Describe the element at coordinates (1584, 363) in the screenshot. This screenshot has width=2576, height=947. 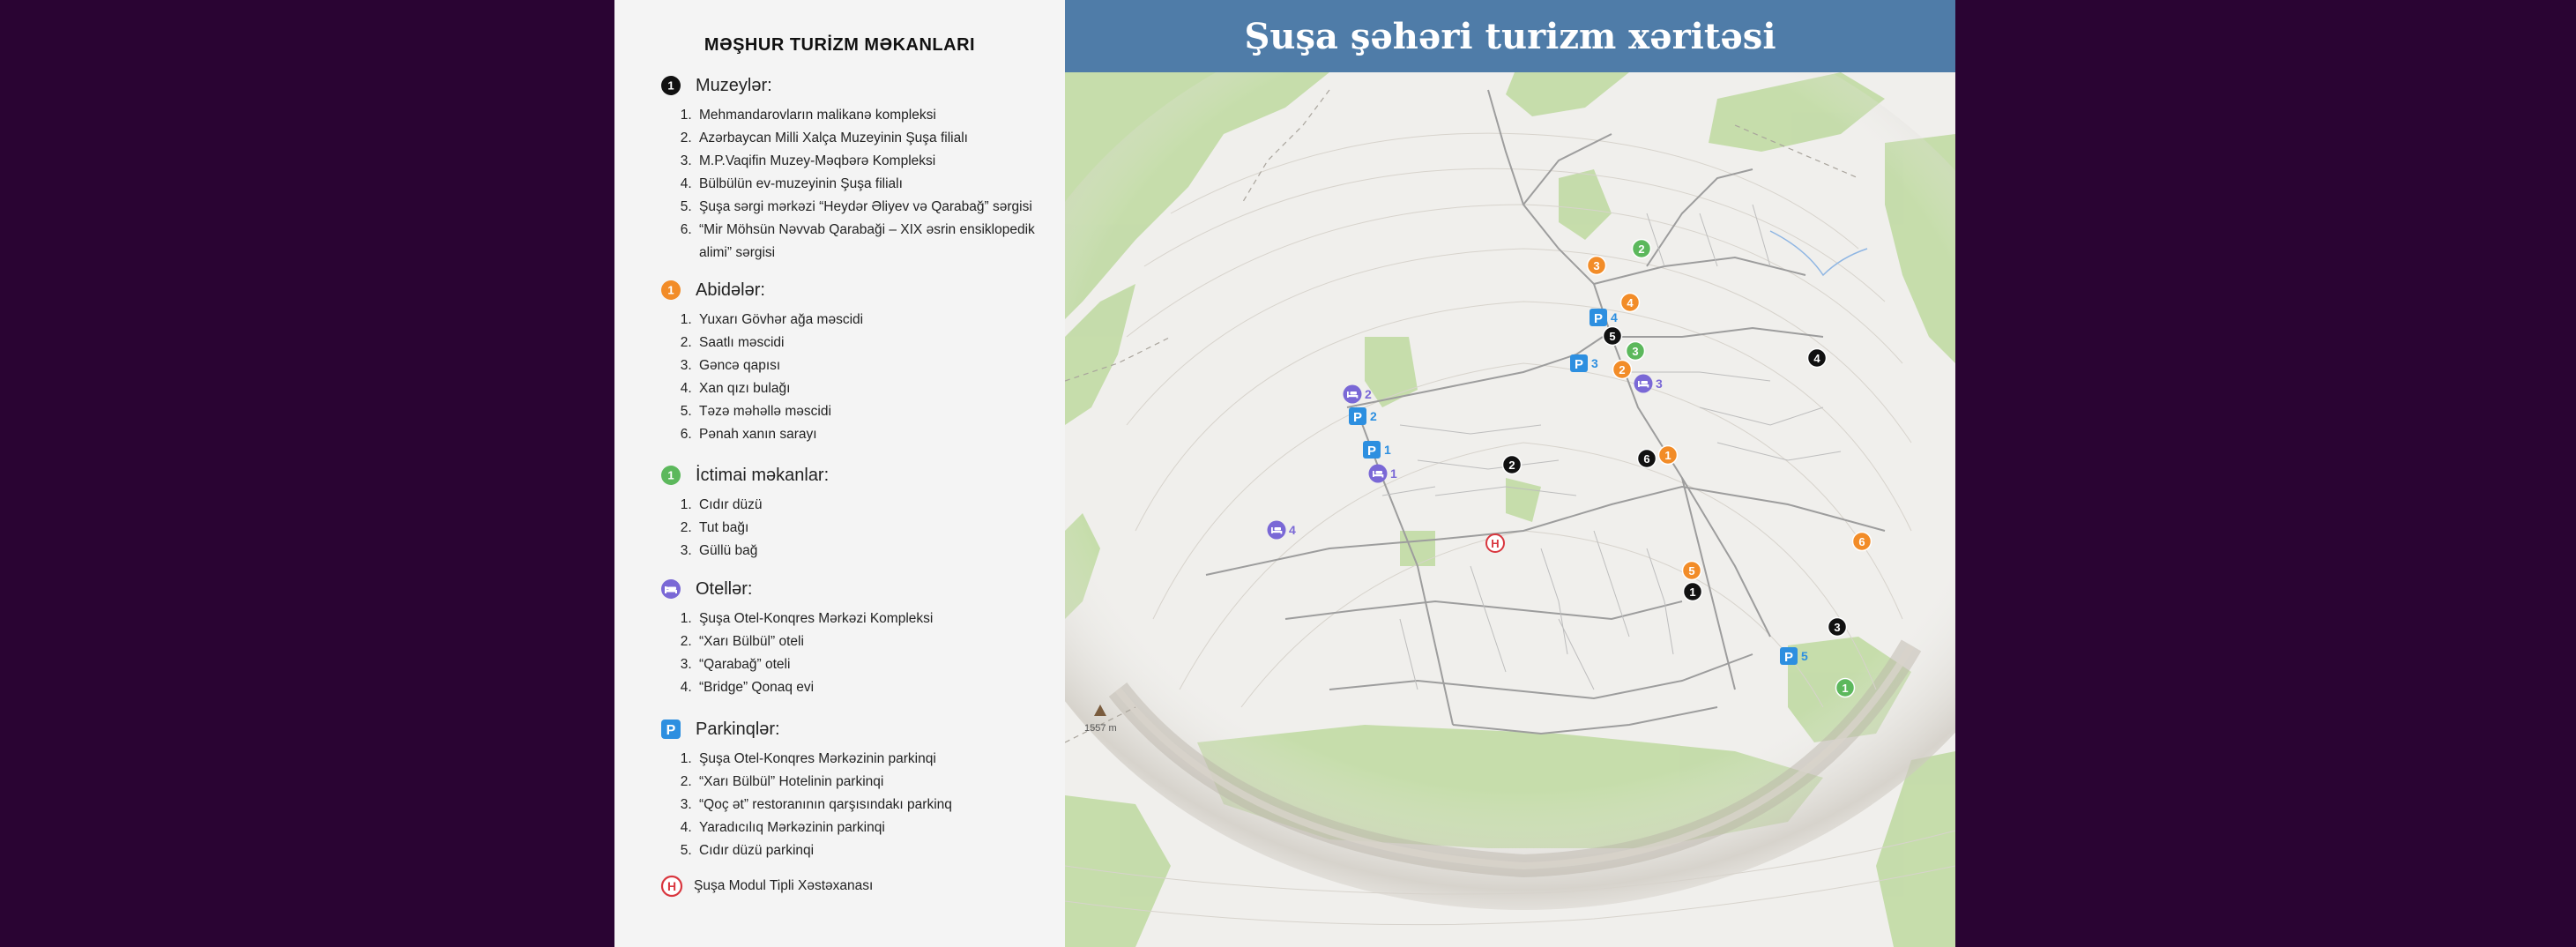
I see `parking-marker-3: P3` at that location.